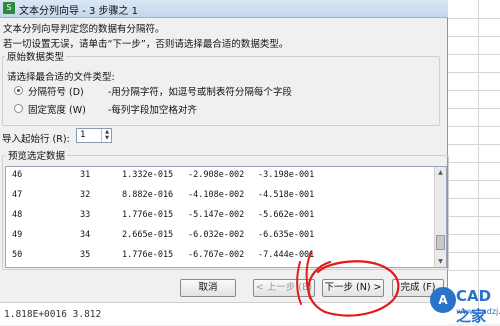 This screenshot has width=500, height=326. I want to click on back-button: < 上一步 (B), so click(284, 288).